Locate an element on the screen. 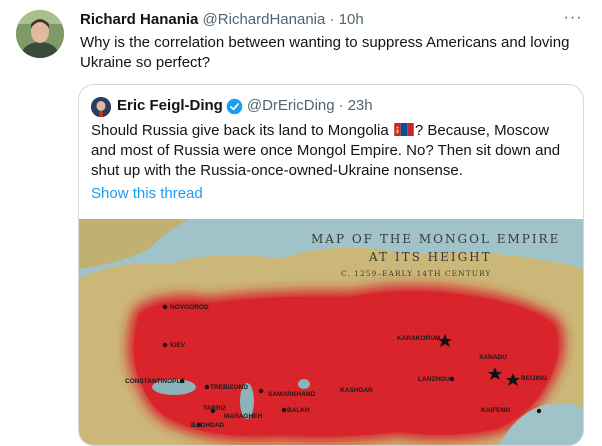 The height and width of the screenshot is (446, 602). city-label-baghdad: BAGHDAD is located at coordinates (208, 425).